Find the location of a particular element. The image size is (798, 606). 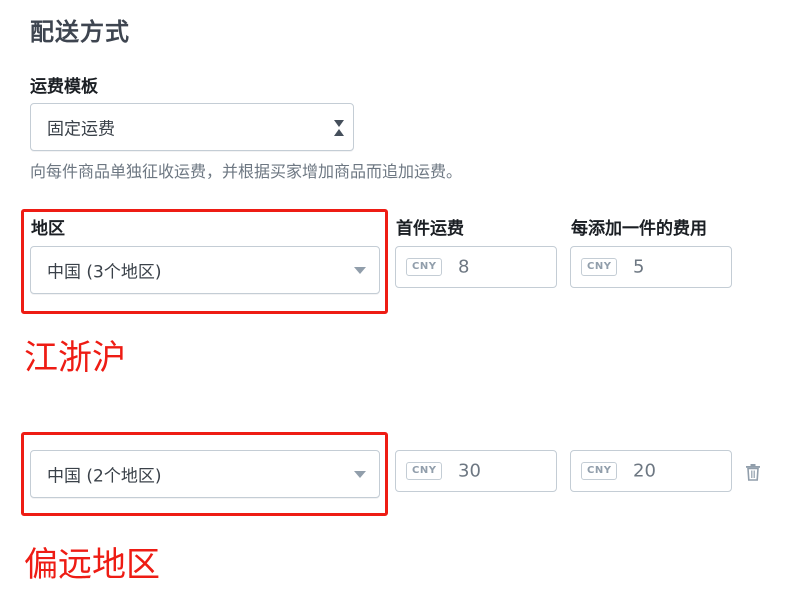

template-select: 固定运费 is located at coordinates (192, 127).